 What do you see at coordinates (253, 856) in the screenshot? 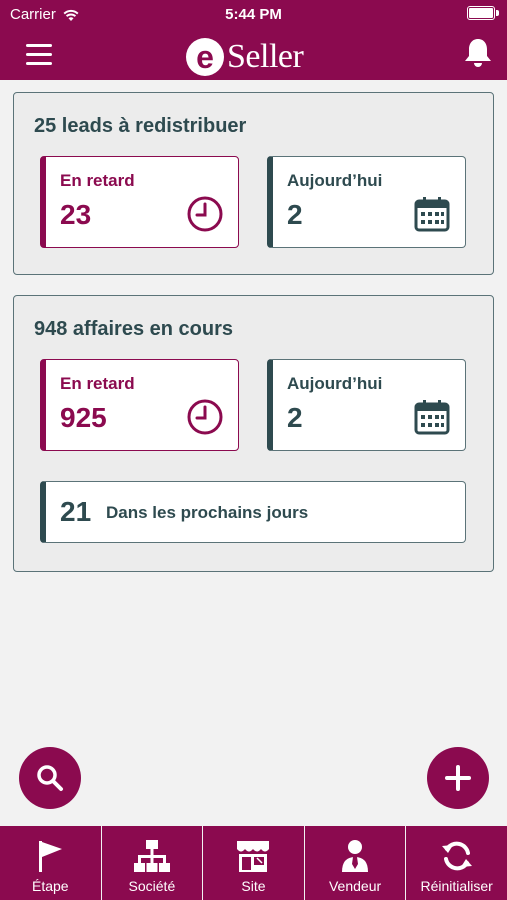
I see `store-icon` at bounding box center [253, 856].